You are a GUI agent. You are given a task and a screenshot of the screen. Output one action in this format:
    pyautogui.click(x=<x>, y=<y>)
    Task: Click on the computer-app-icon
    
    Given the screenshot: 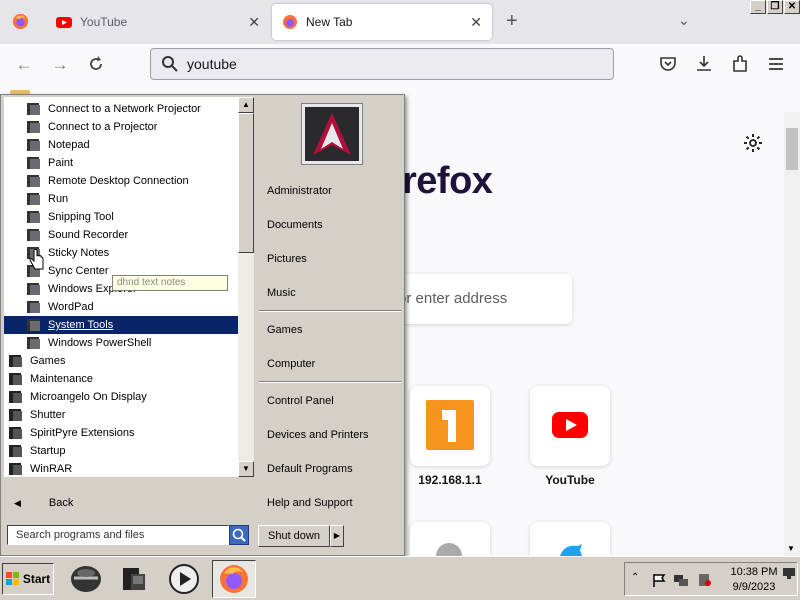 What is the action you would take?
    pyautogui.click(x=134, y=579)
    